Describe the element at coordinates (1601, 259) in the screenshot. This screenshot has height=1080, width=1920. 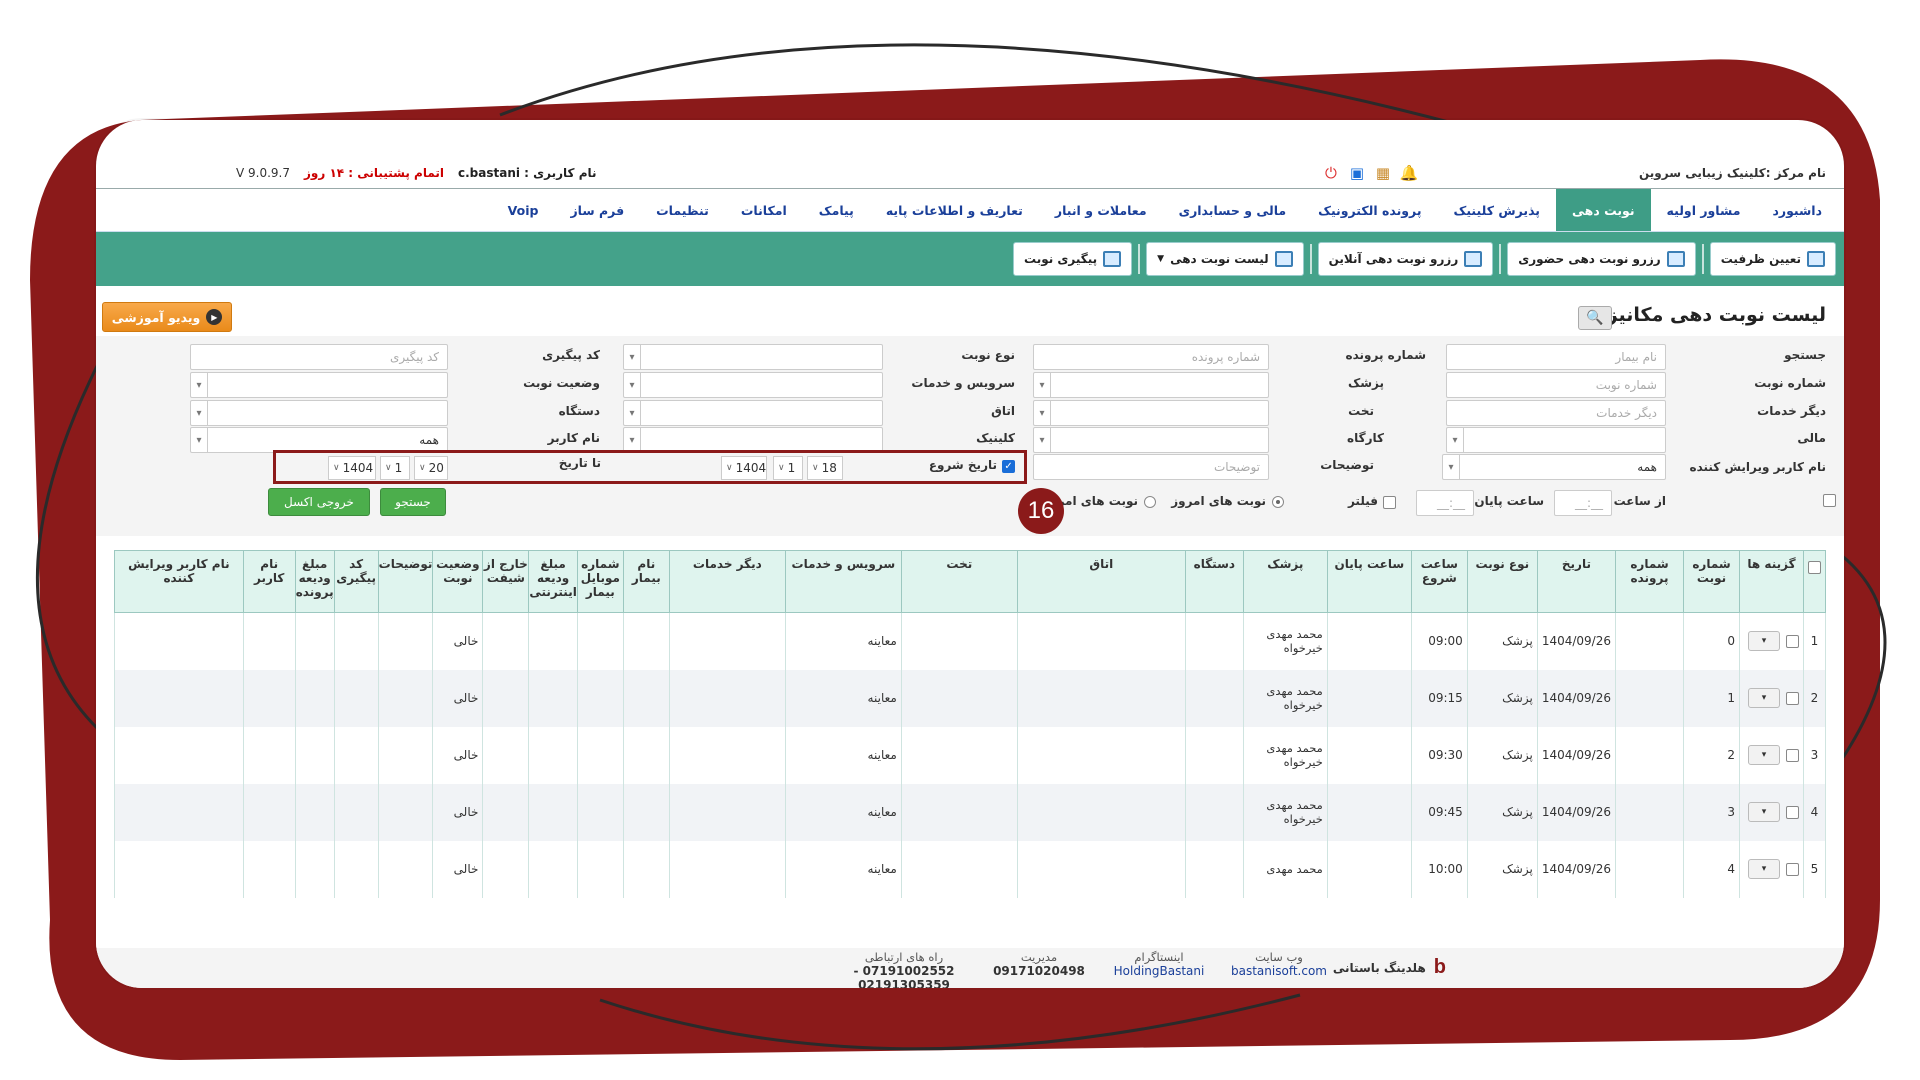
I see `in-person-booking-button: رزرو نوبت دهی حضوری` at that location.